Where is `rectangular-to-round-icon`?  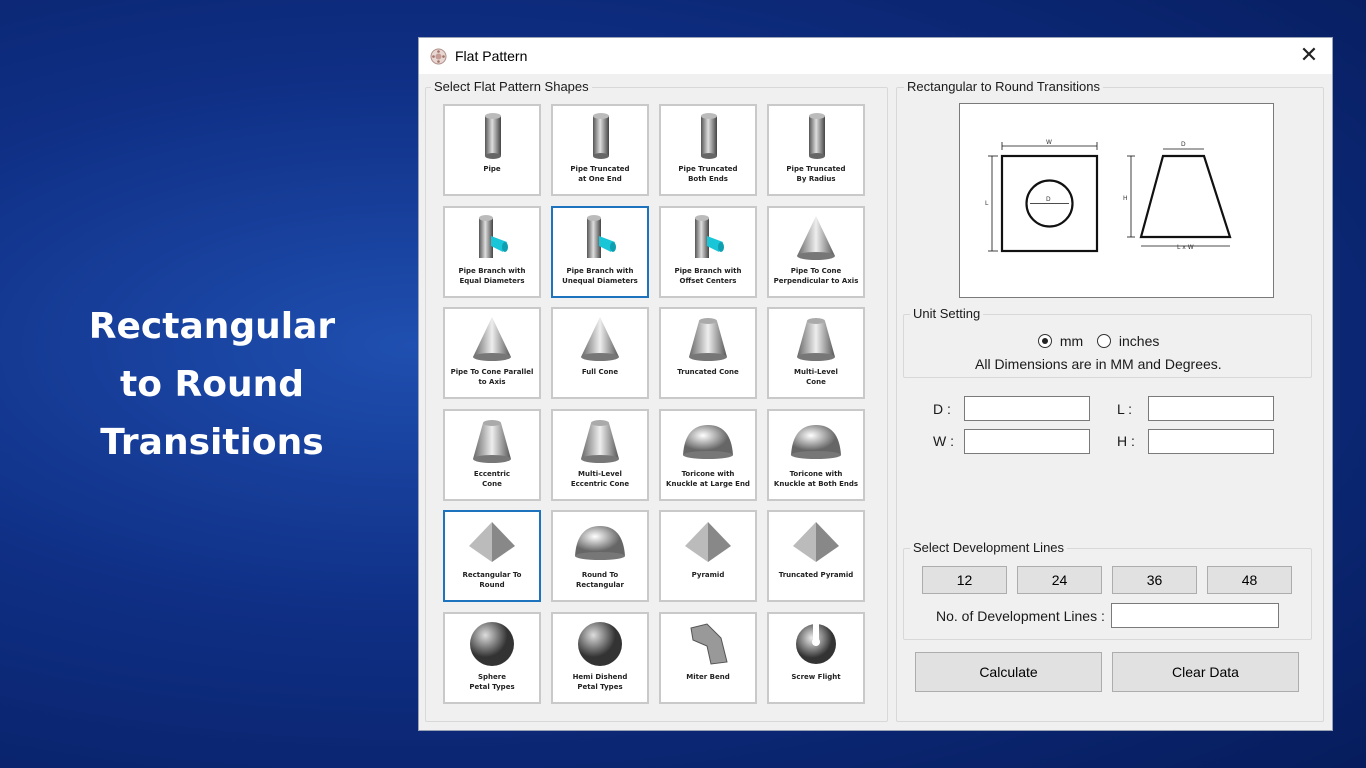 rectangular-to-round-icon is located at coordinates (492, 542).